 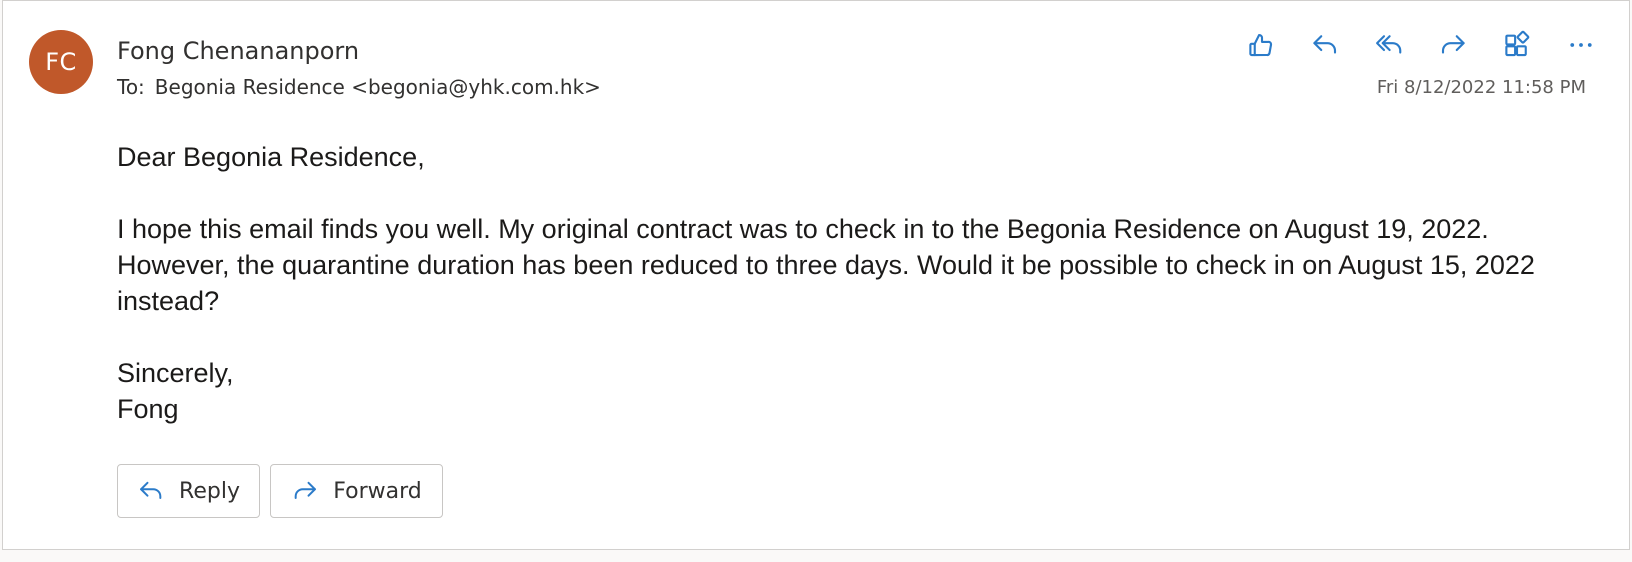 What do you see at coordinates (238, 51) in the screenshot?
I see `sender-name: Fong Chenananporn` at bounding box center [238, 51].